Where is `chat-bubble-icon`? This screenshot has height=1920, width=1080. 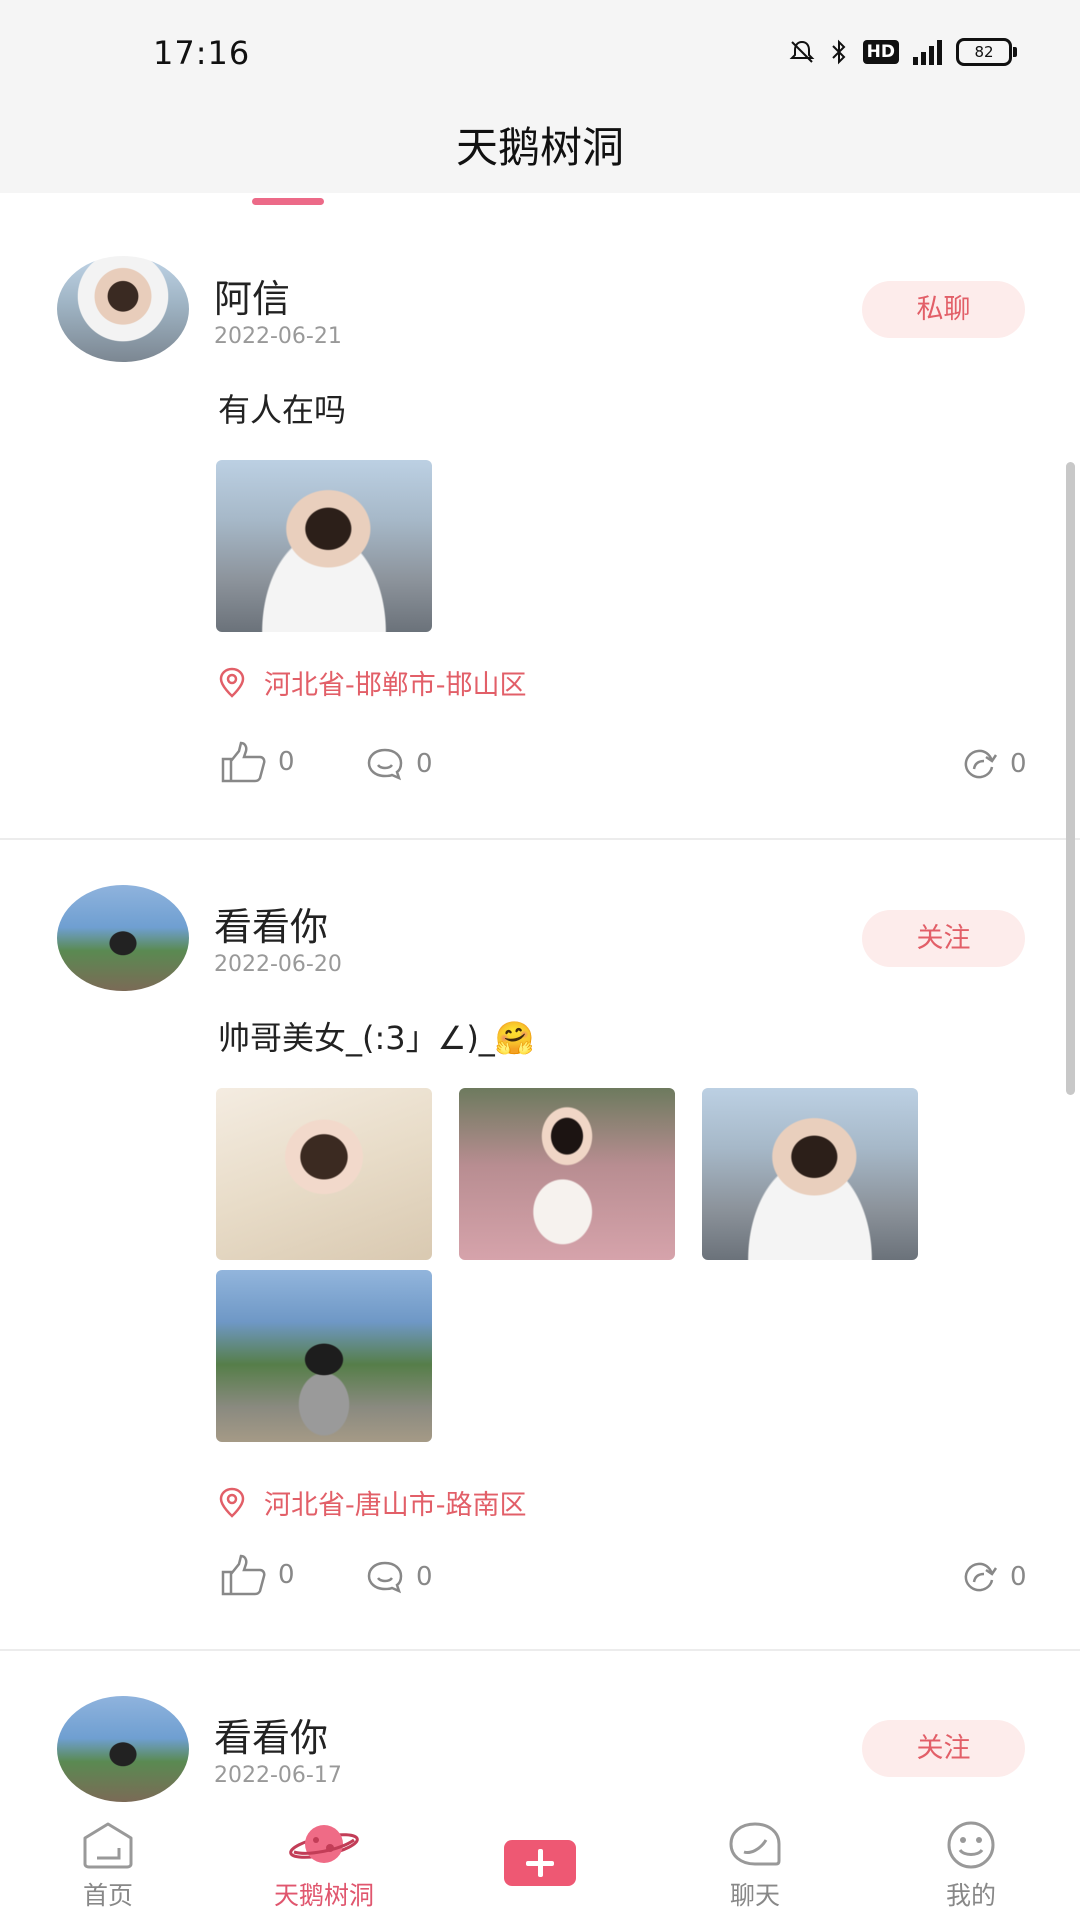
chat-bubble-icon is located at coordinates (755, 1844).